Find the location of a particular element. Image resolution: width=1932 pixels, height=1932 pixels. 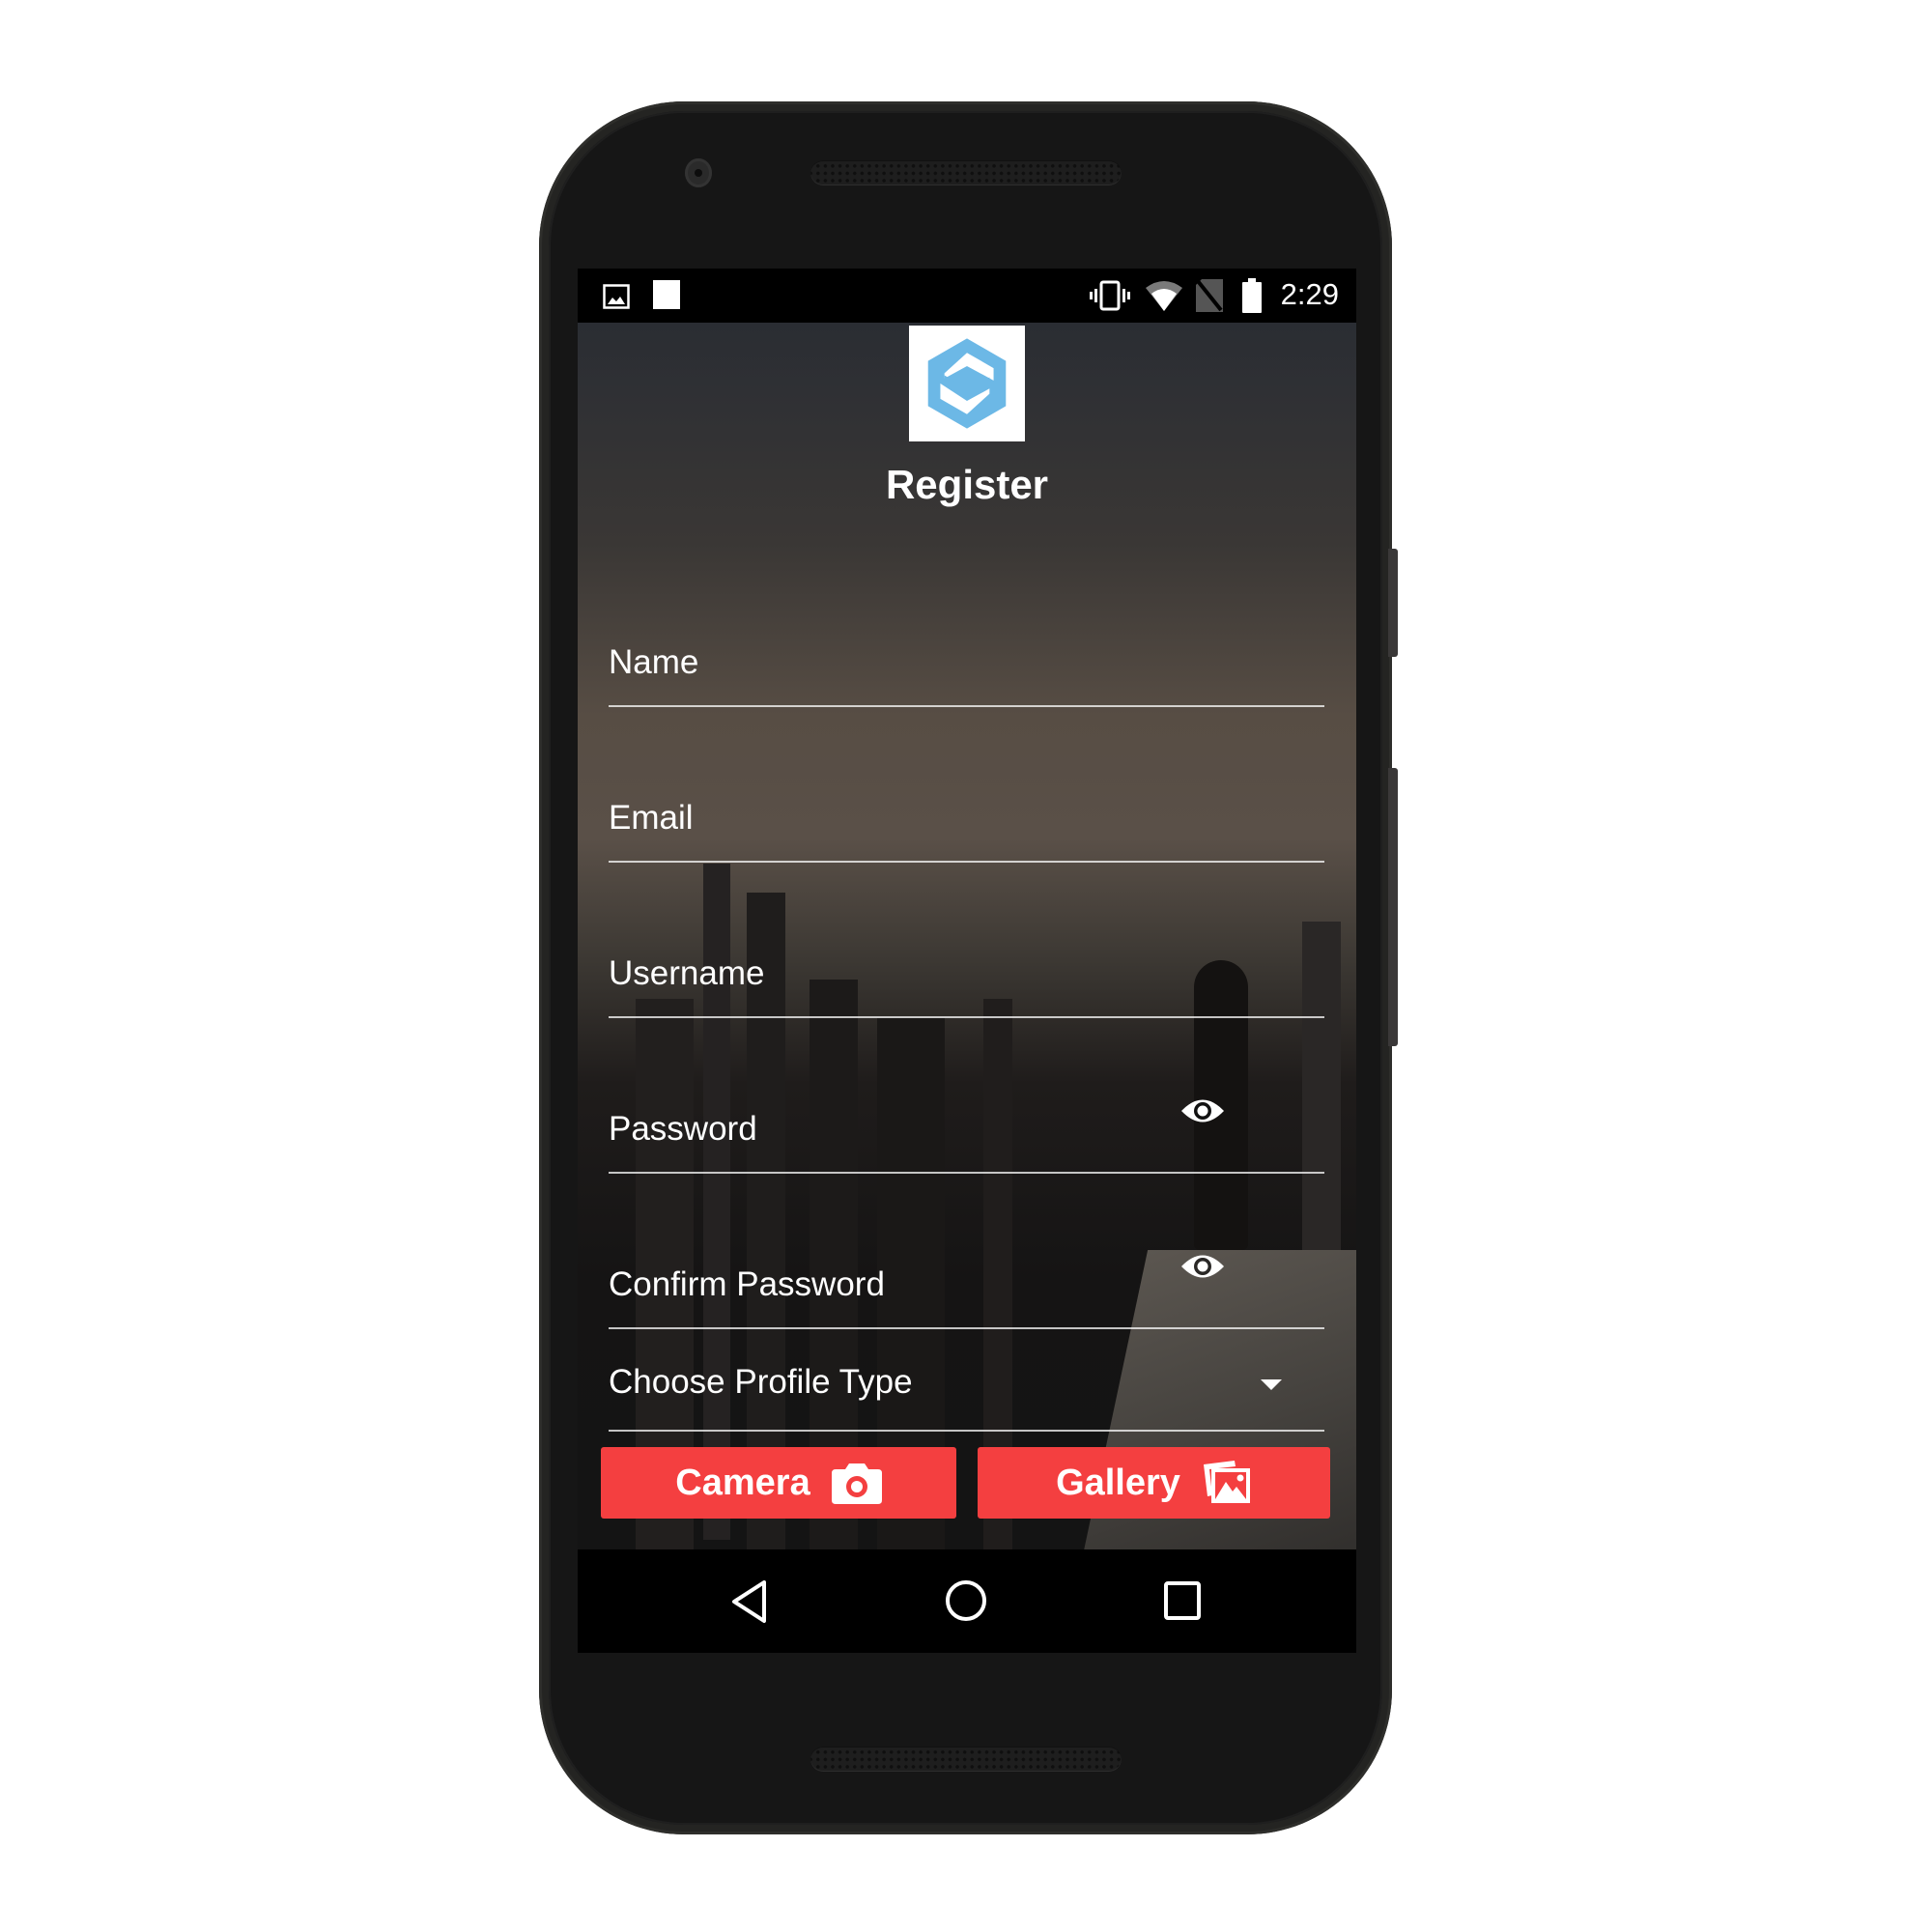

confirm-password-field: Confirm Password is located at coordinates (966, 1291).